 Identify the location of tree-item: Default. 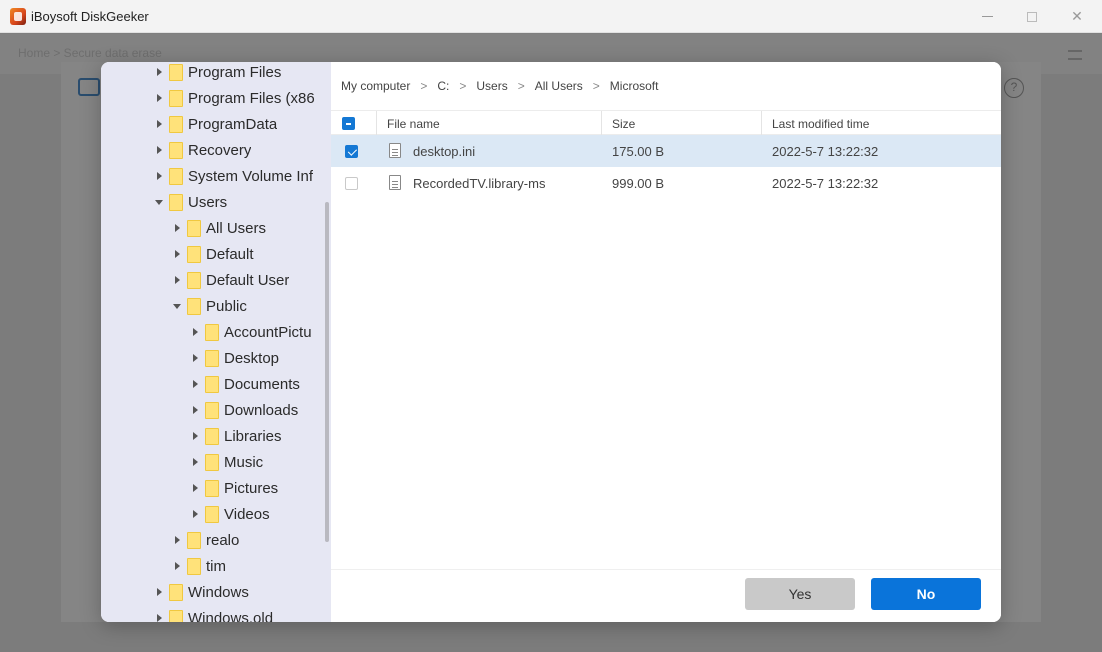
(211, 254).